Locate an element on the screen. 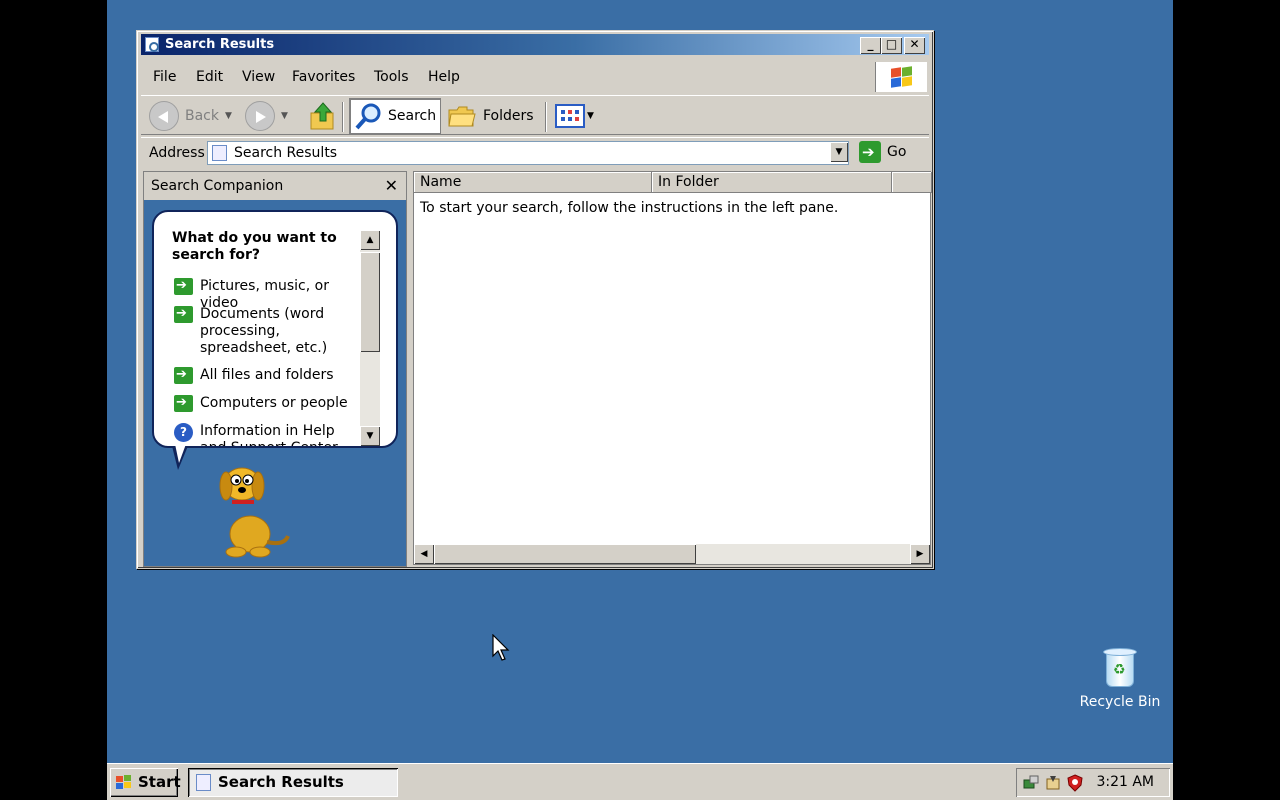  desktop-icon-recycle-bin: ♻ Recycle Bin is located at coordinates (1120, 679).